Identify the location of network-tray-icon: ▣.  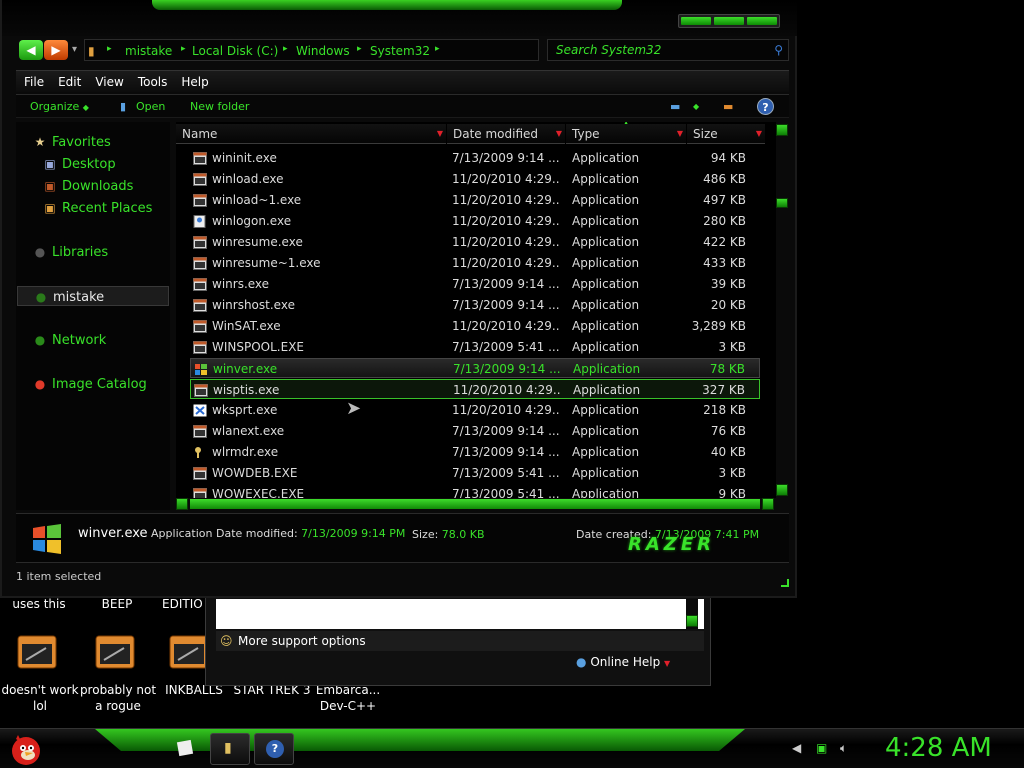
(821, 748).